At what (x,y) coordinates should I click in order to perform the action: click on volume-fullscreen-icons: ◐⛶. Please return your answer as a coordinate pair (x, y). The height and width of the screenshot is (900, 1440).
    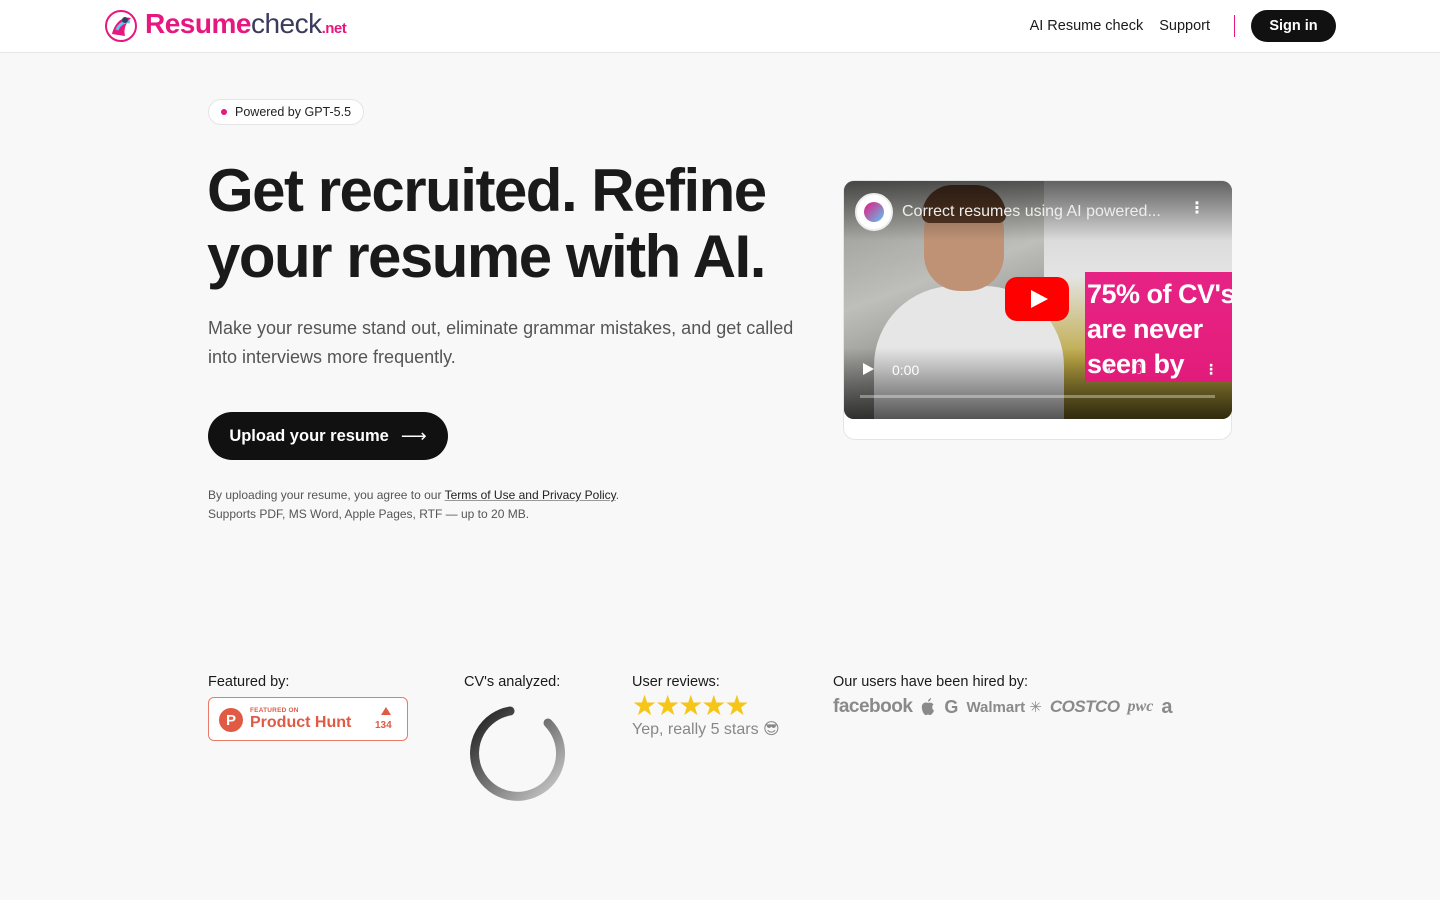
    Looking at the image, I should click on (1132, 370).